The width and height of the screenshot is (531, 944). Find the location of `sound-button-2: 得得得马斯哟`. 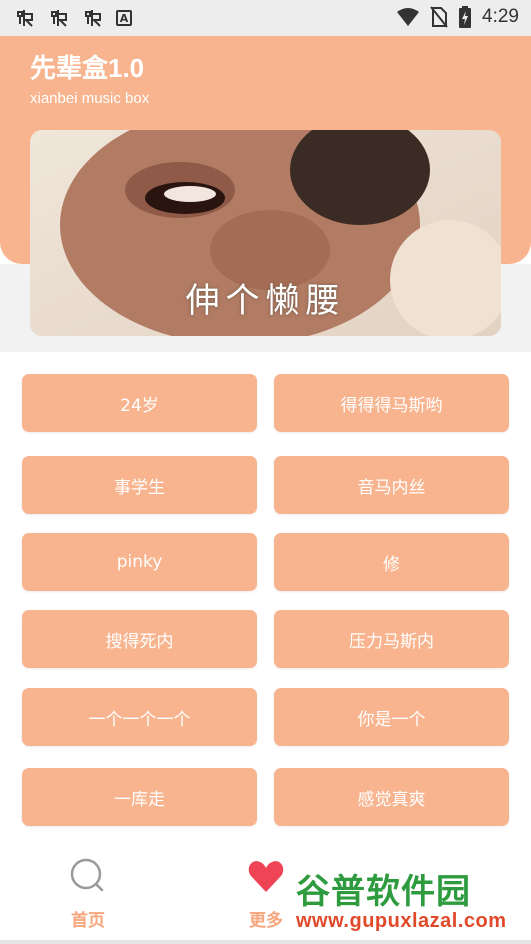

sound-button-2: 得得得马斯哟 is located at coordinates (391, 403).